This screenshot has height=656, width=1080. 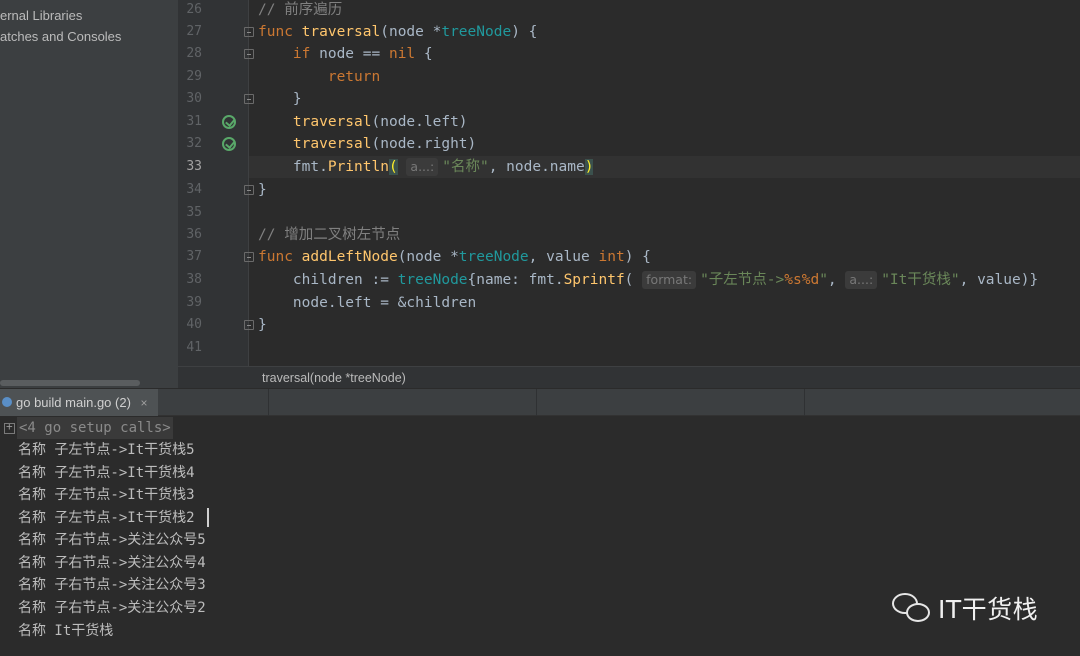 What do you see at coordinates (112, 563) in the screenshot?
I see `console-output-line: 名称 子右节点->关注公众号4` at bounding box center [112, 563].